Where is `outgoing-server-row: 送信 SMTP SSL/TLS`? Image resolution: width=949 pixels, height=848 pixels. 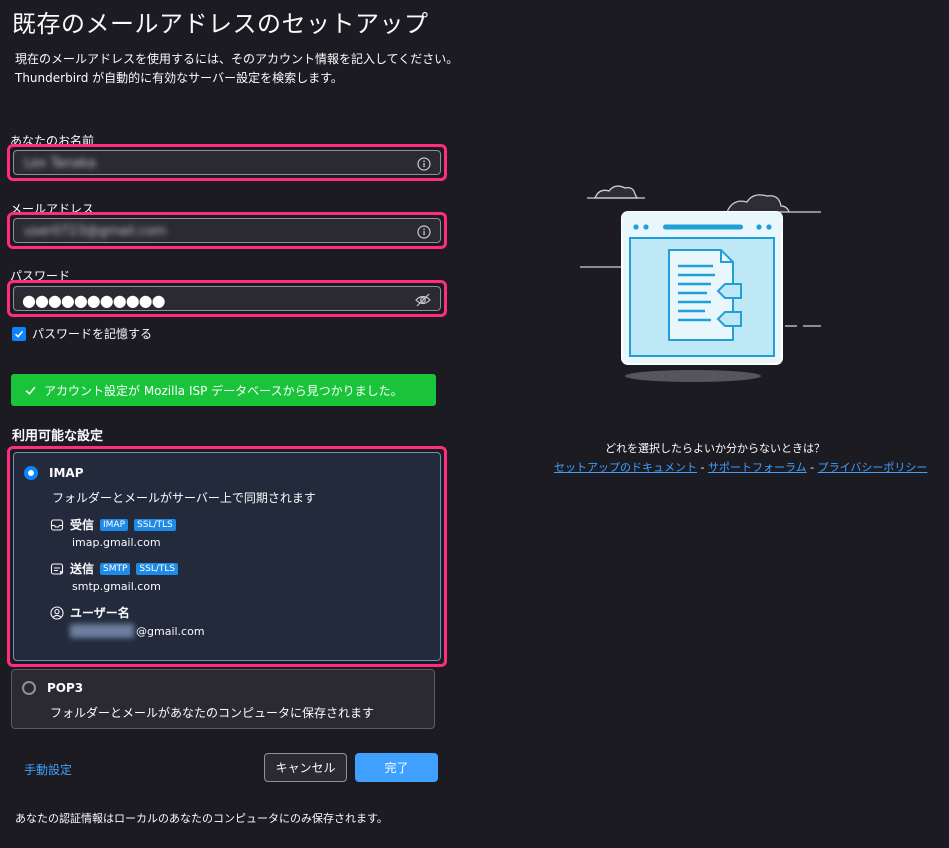
outgoing-server-row: 送信 SMTP SSL/TLS is located at coordinates (114, 568).